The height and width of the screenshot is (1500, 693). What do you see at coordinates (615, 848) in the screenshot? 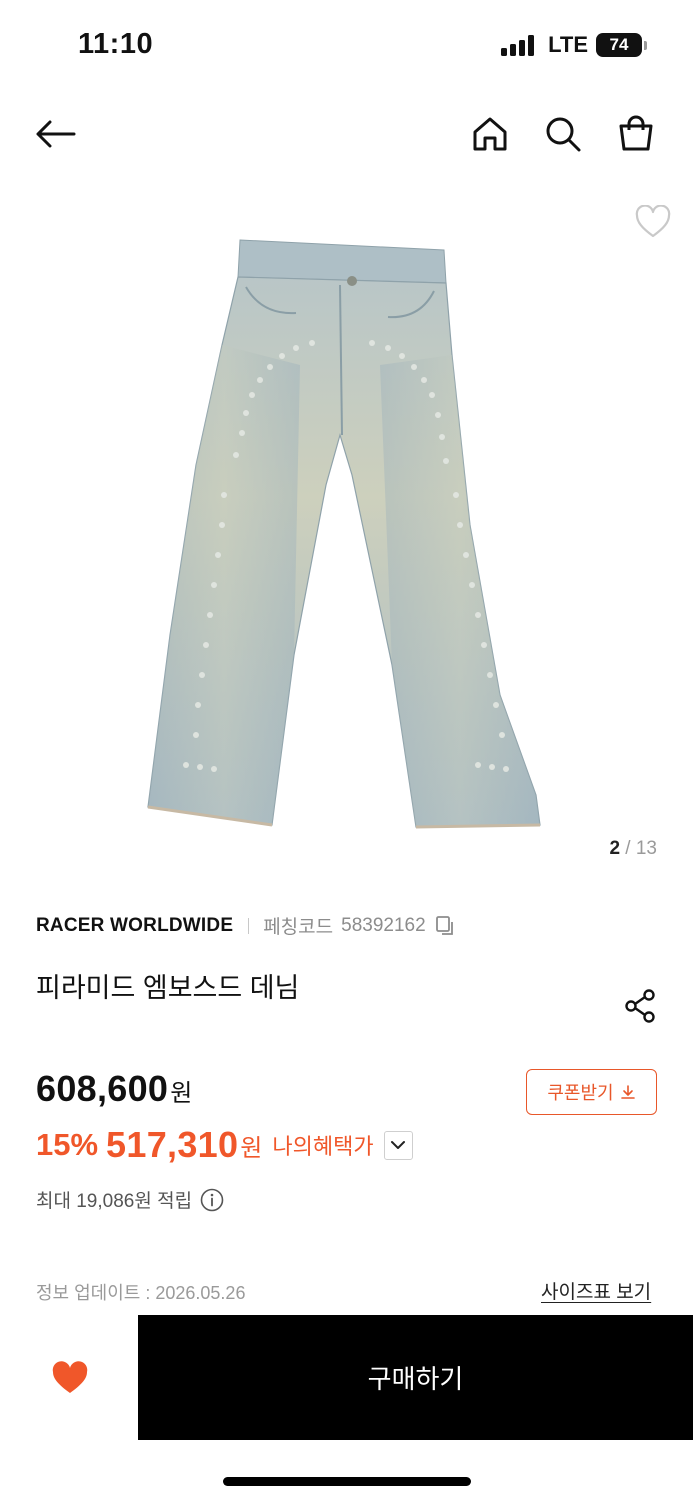
I see `image-current-index: 2` at bounding box center [615, 848].